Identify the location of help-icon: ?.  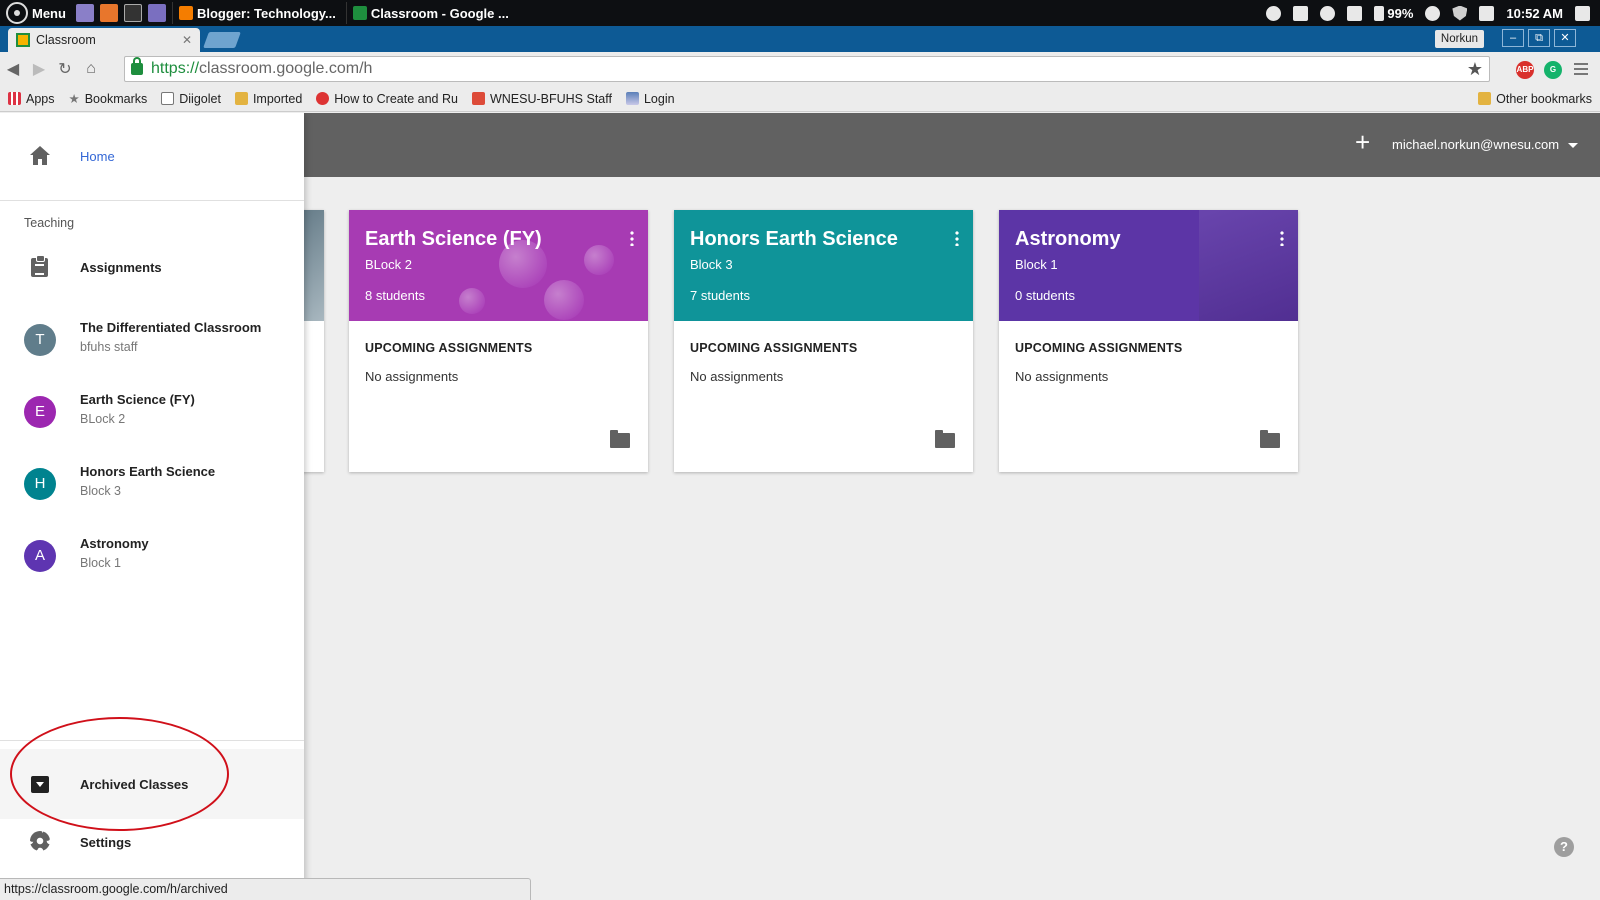
(1564, 847).